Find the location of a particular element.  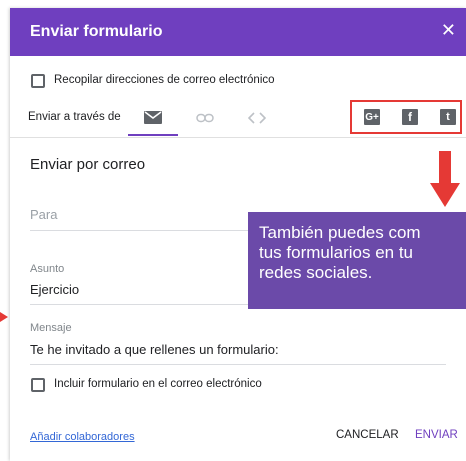

add-collaborators-link: Añadir colaboradores is located at coordinates (82, 437).